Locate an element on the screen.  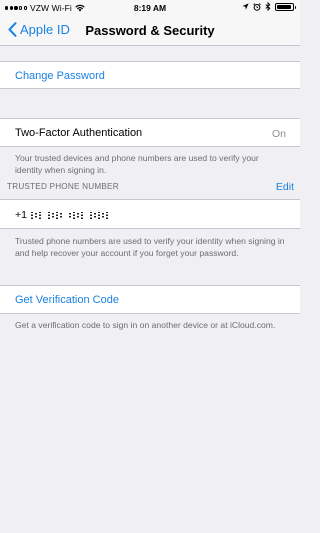
change-password-row: Change Password is located at coordinates (150, 75).